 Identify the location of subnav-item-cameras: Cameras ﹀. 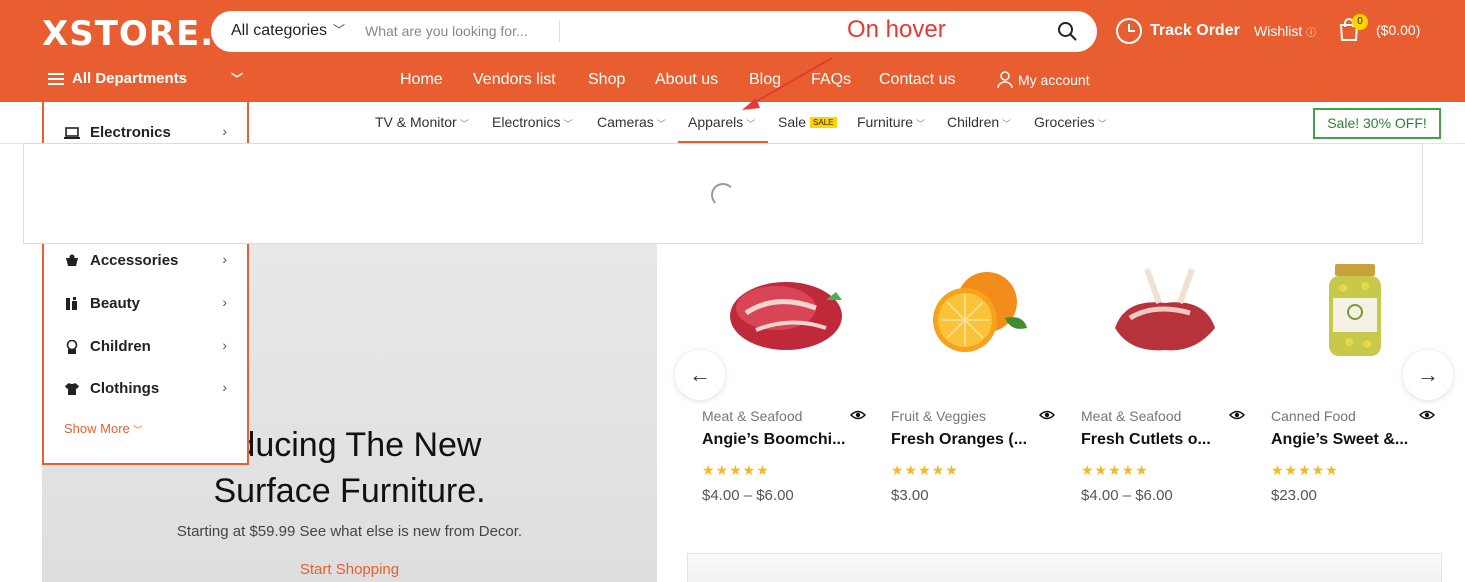
(631, 122).